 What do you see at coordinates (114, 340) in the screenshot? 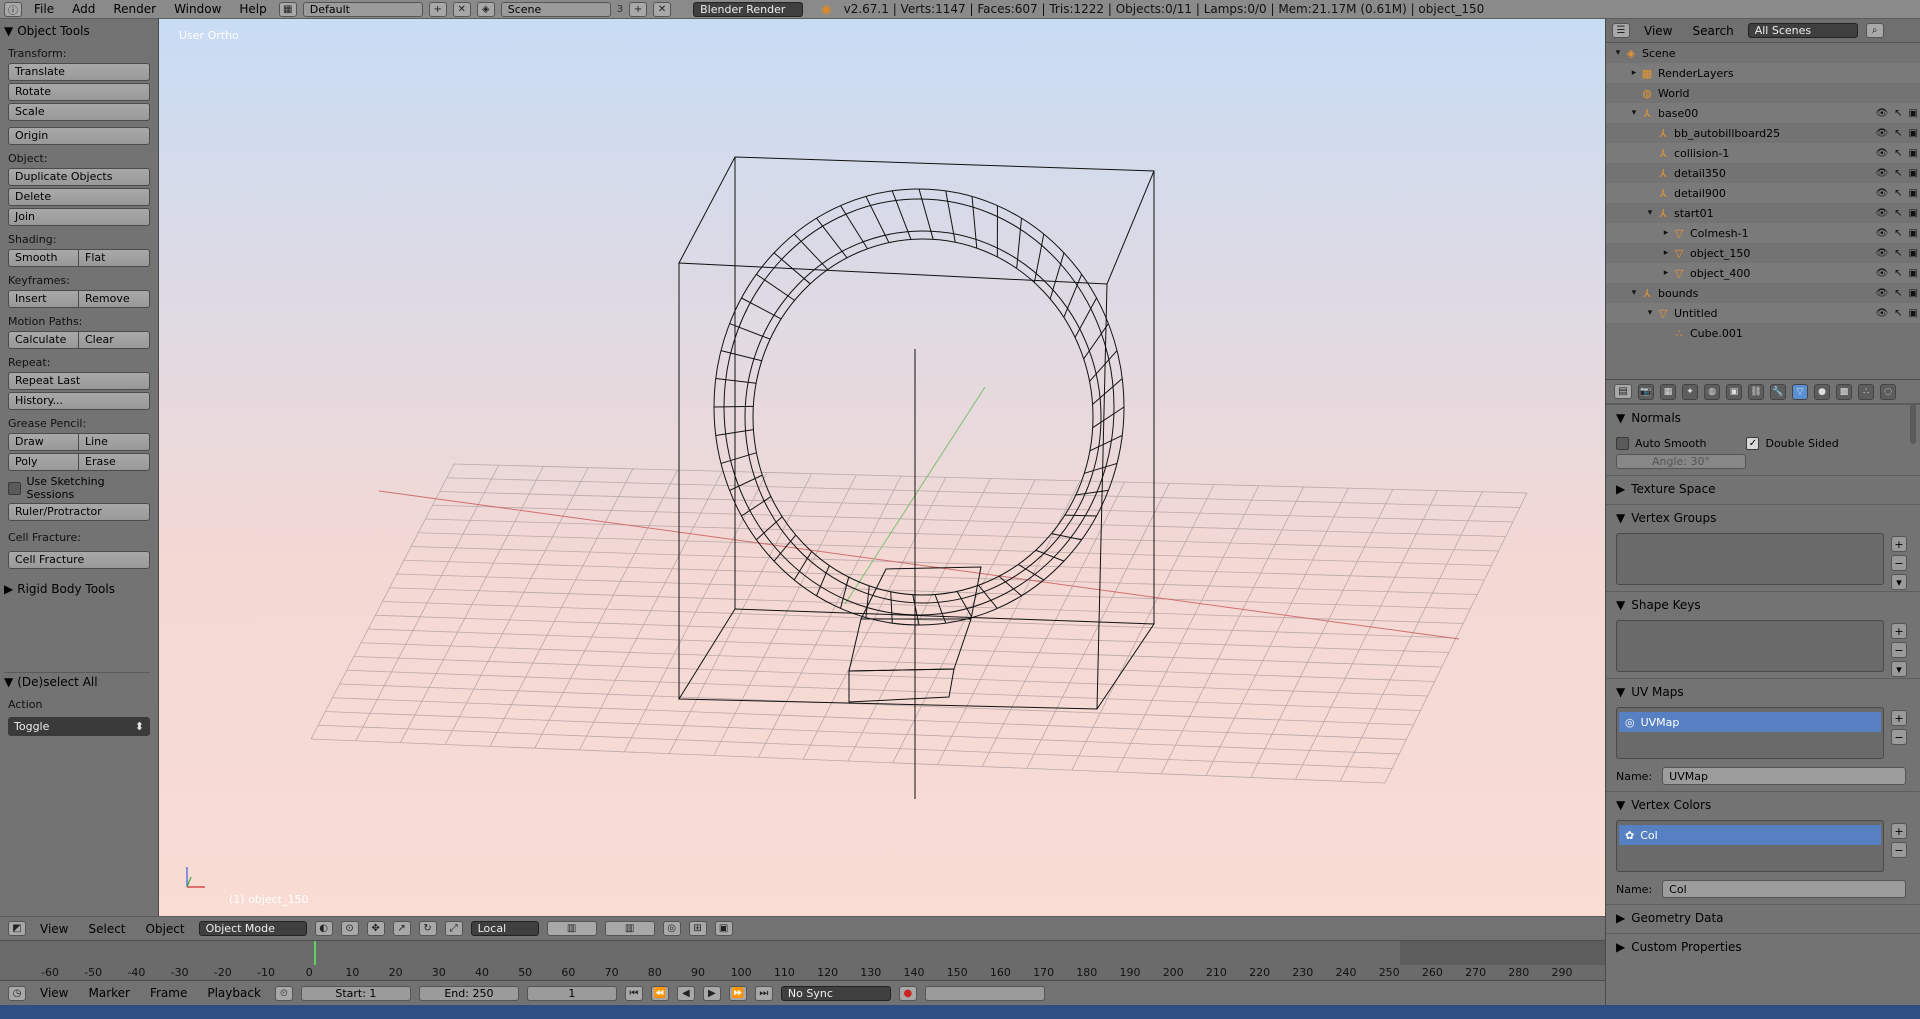
I see `clear-button: Clear` at bounding box center [114, 340].